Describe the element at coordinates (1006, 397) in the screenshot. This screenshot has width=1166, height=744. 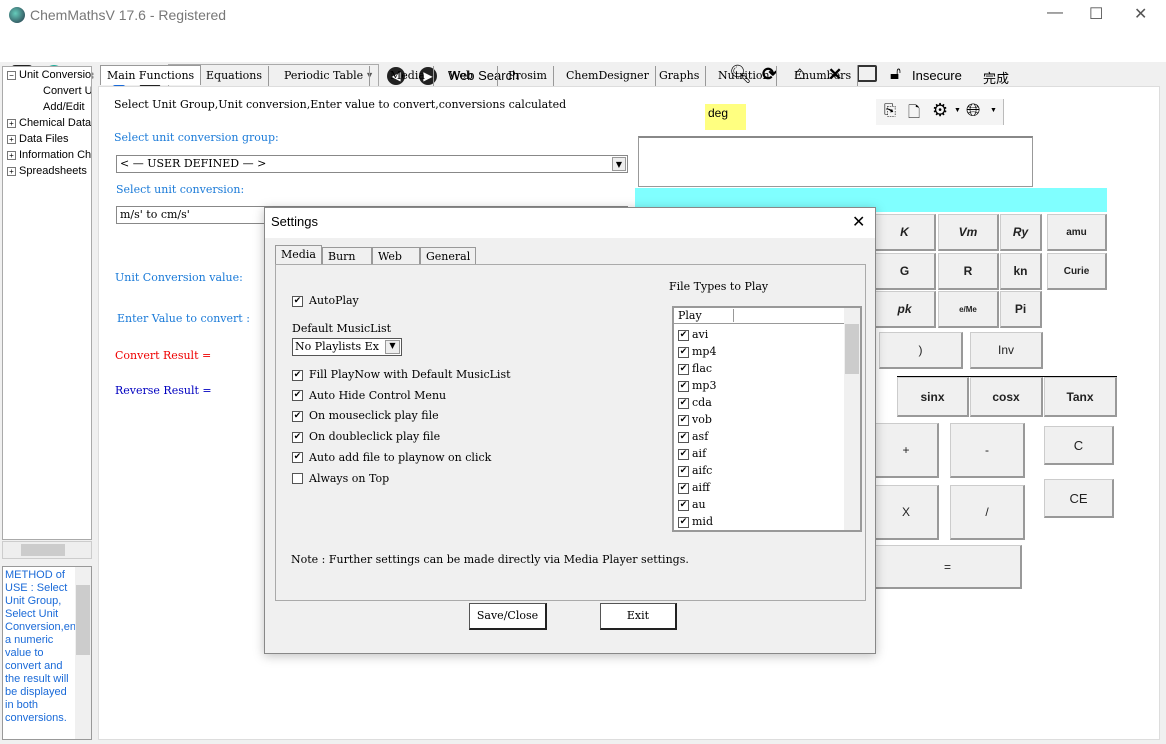
I see `calc-button-cosx: cosx` at that location.